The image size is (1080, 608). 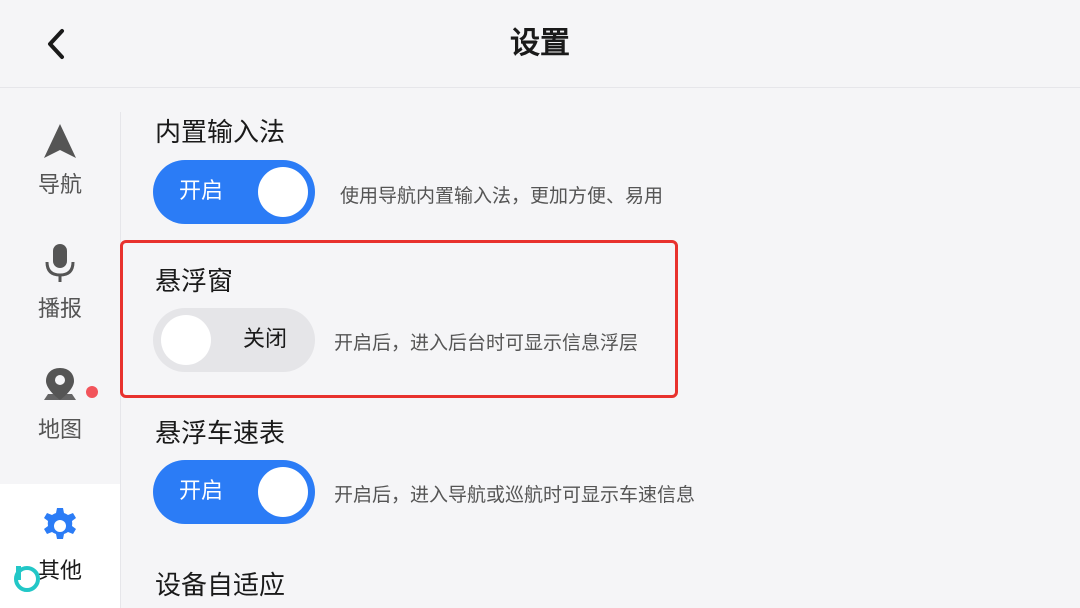 What do you see at coordinates (60, 161) in the screenshot?
I see `sidebar-item-navigation: 导航` at bounding box center [60, 161].